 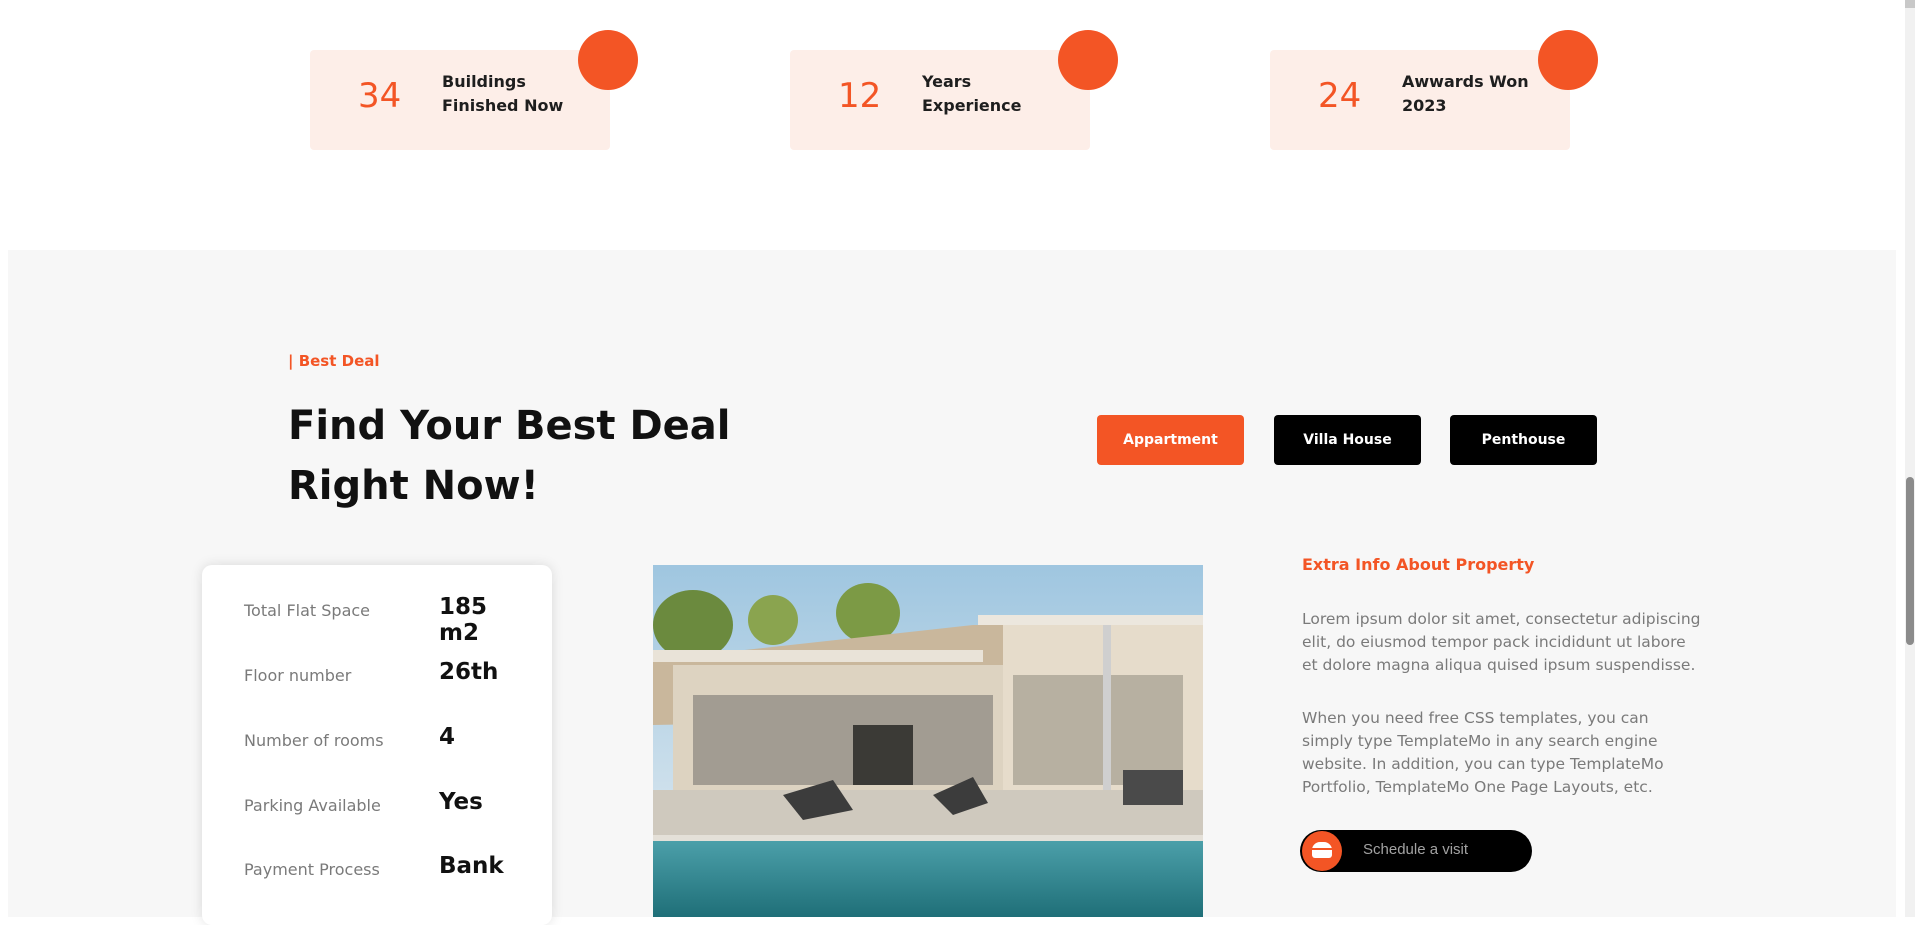 I want to click on detail-label: Payment Process, so click(x=312, y=869).